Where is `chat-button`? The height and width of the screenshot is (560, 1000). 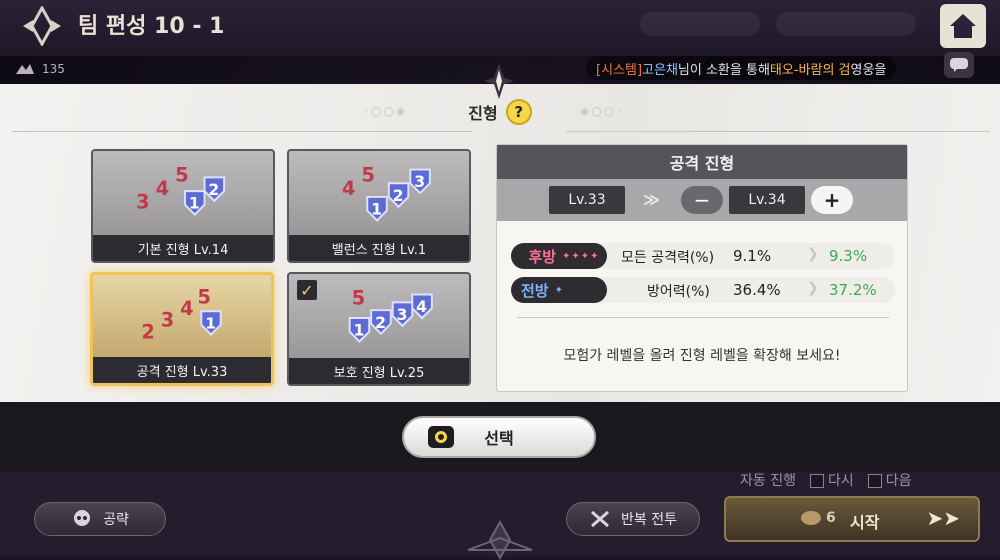 chat-button is located at coordinates (959, 65).